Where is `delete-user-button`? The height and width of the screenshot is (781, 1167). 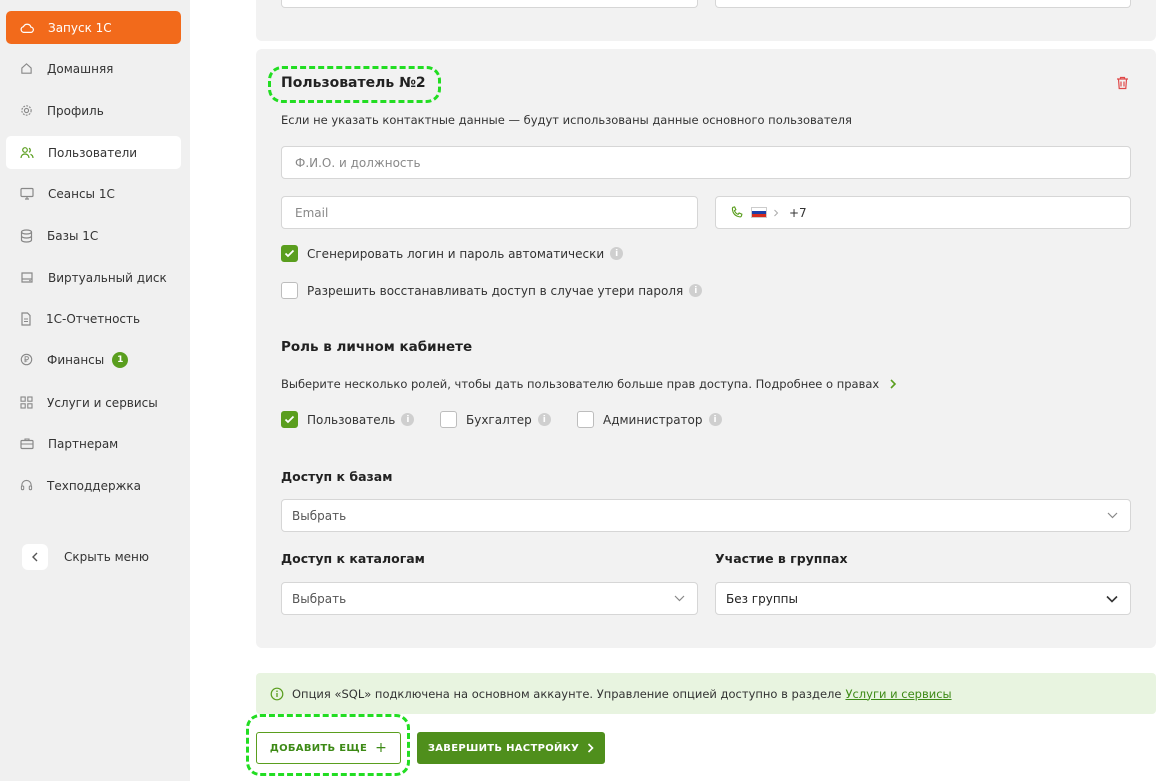
delete-user-button is located at coordinates (1122, 84).